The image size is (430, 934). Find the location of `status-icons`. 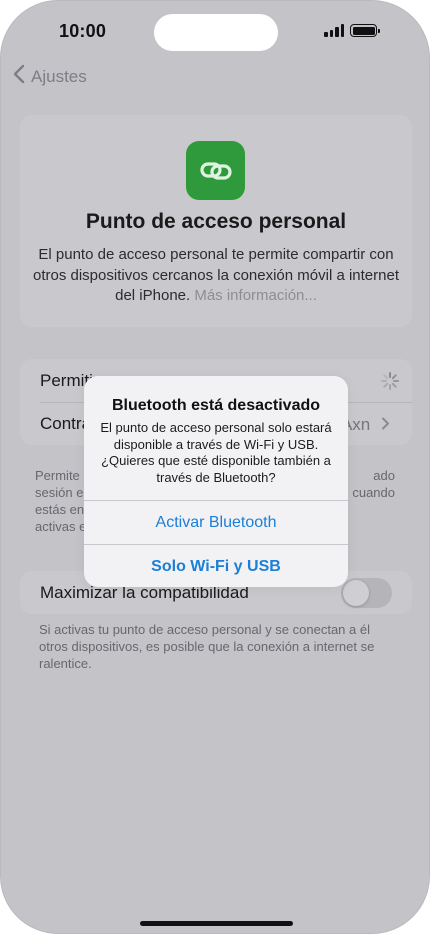

status-icons is located at coordinates (352, 30).